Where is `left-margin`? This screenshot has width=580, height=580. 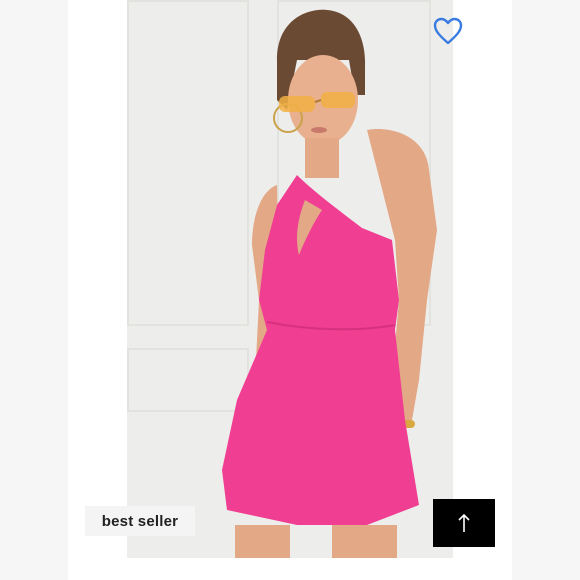
left-margin is located at coordinates (34, 290).